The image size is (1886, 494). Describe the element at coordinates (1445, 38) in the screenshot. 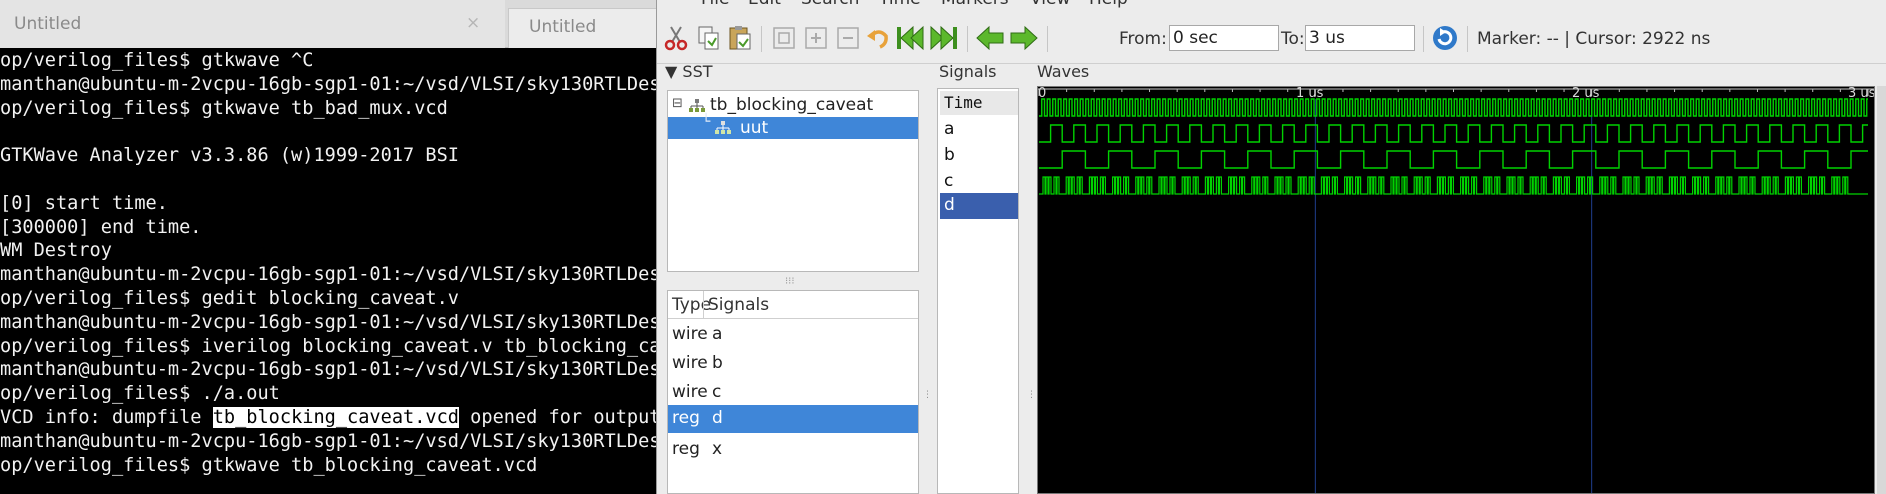

I see `reload-icon` at that location.